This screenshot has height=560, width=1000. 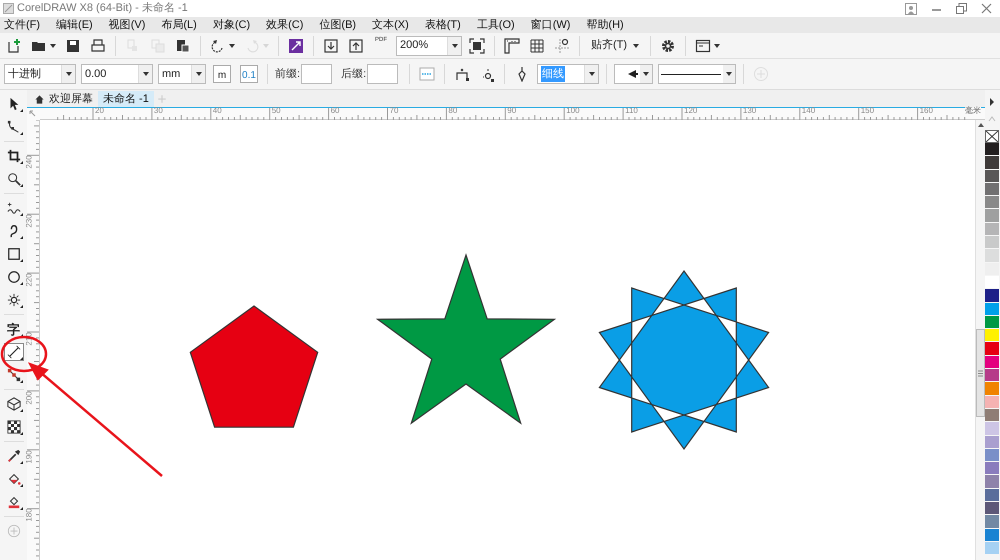 I want to click on menu-item: 对象(C), so click(x=231, y=25).